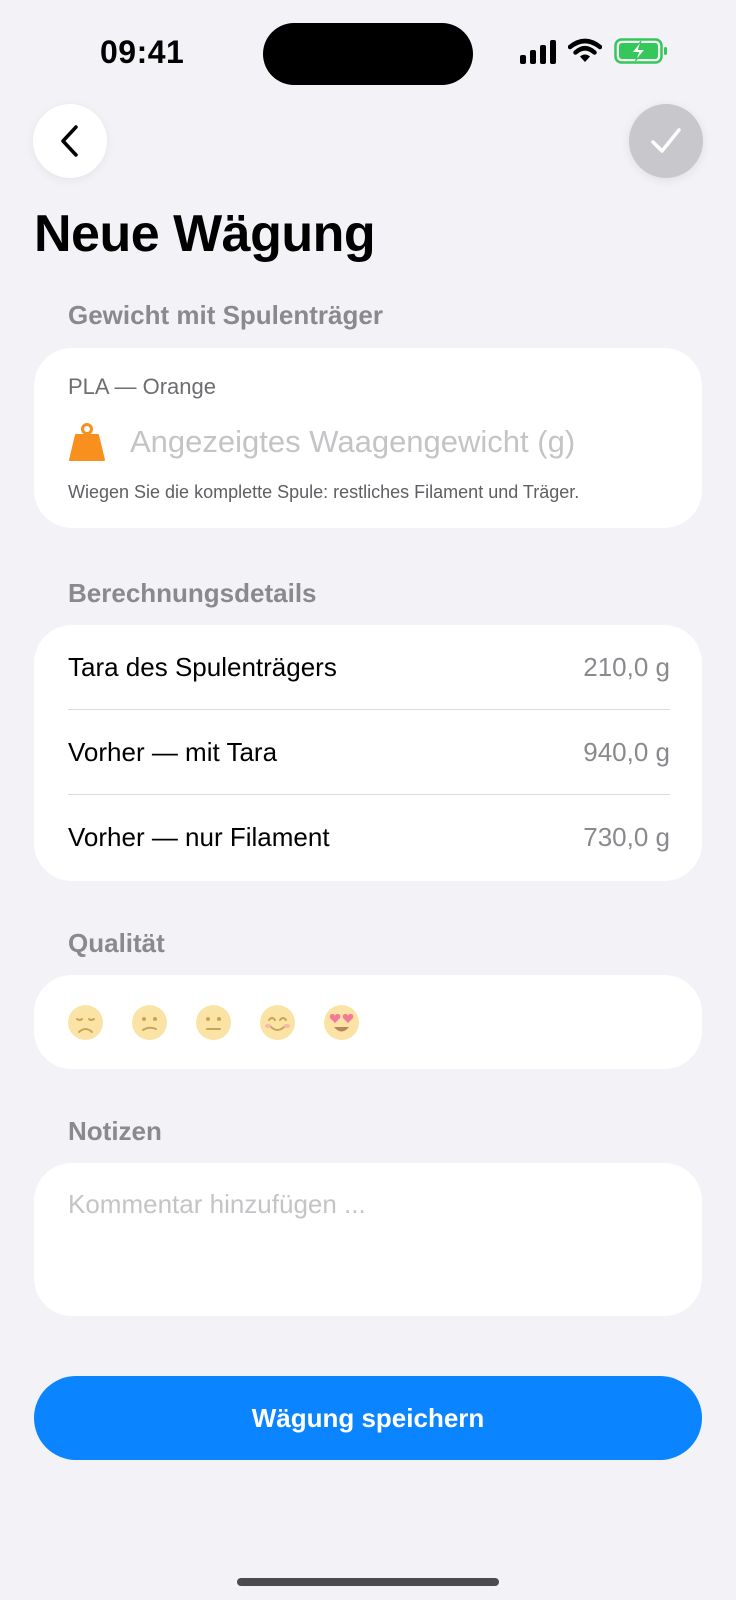  Describe the element at coordinates (626, 752) in the screenshot. I see `detail-value: 940,0 g` at that location.